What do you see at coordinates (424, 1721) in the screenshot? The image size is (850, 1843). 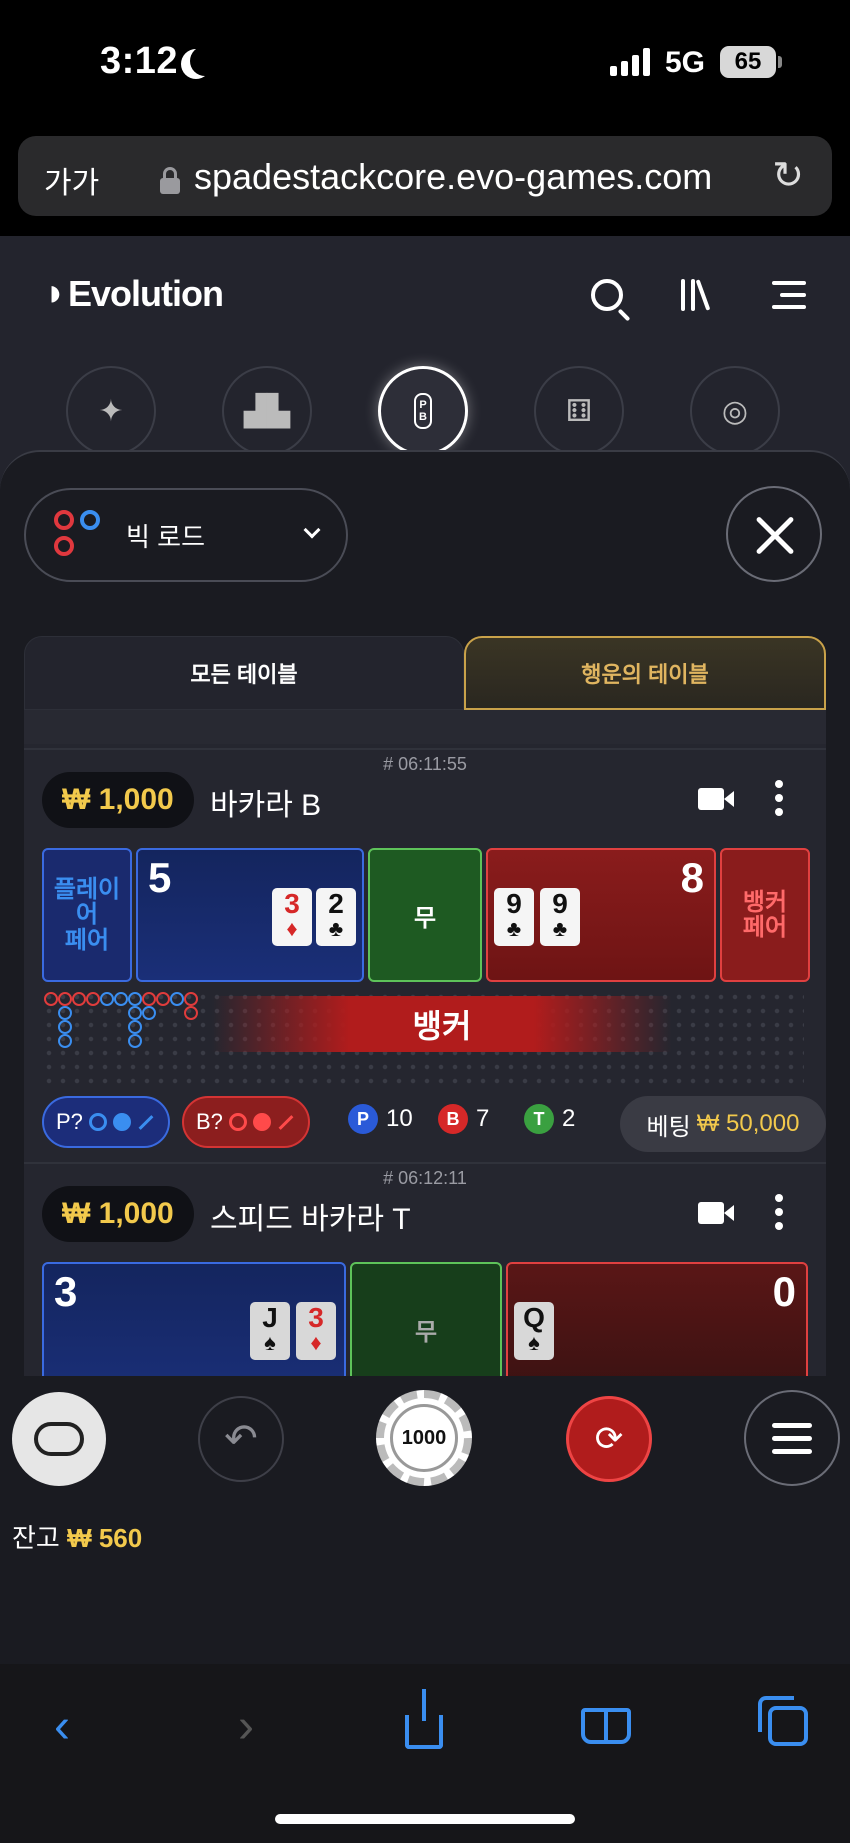 I see `share-icon` at bounding box center [424, 1721].